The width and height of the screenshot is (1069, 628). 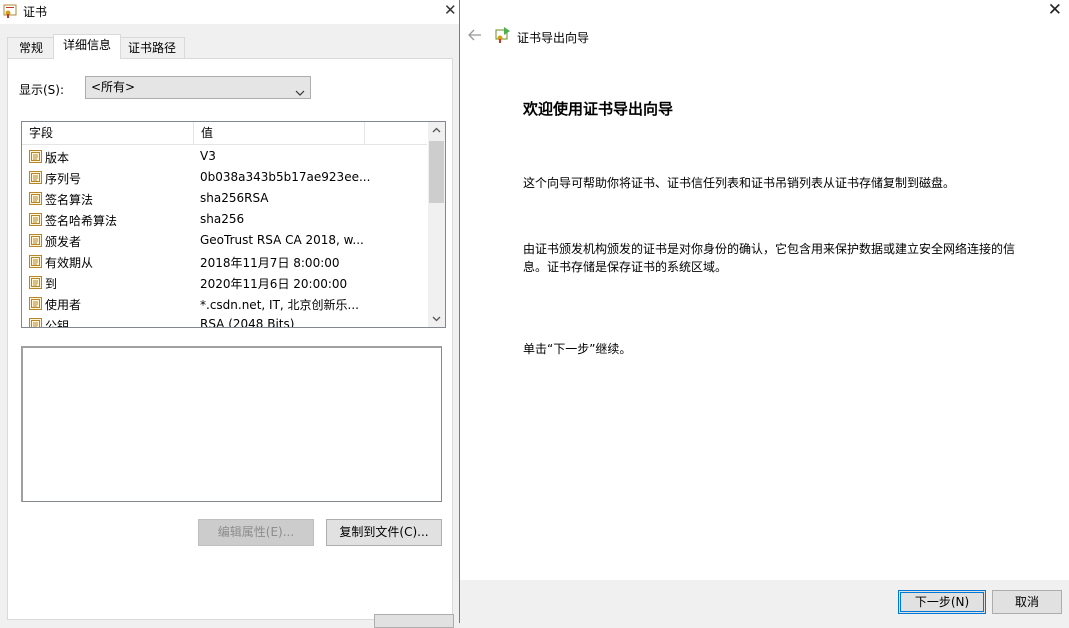 What do you see at coordinates (270, 263) in the screenshot?
I see `field-value: 2018年11月7日 8:00:00` at bounding box center [270, 263].